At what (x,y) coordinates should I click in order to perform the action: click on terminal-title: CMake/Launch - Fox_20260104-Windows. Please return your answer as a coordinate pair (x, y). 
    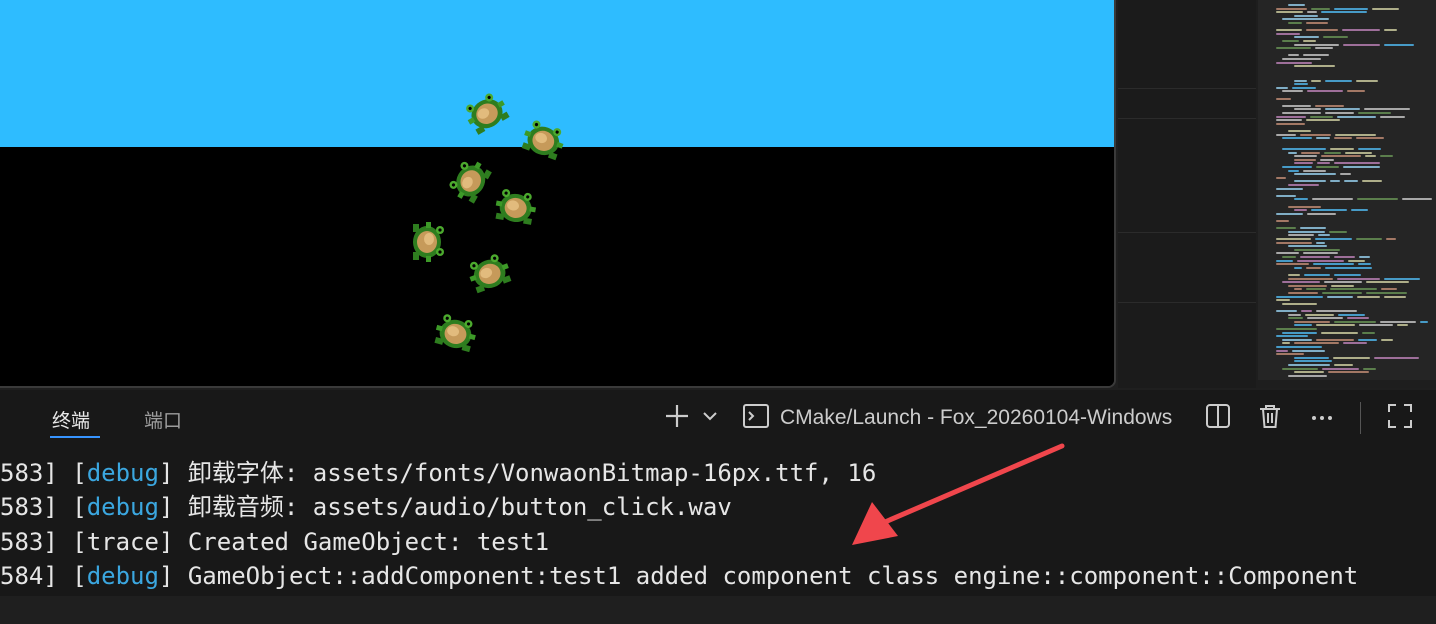
    Looking at the image, I should click on (976, 418).